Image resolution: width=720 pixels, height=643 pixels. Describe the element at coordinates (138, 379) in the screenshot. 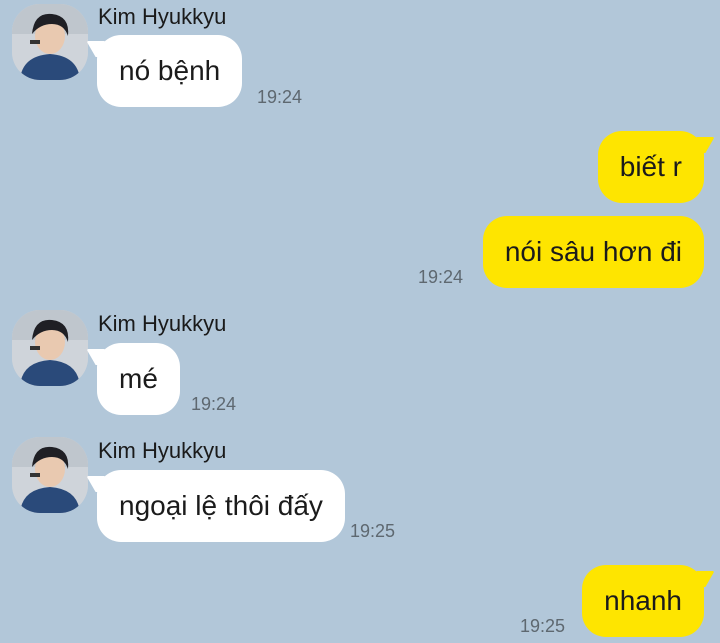

I see `message-bubble: mé` at that location.